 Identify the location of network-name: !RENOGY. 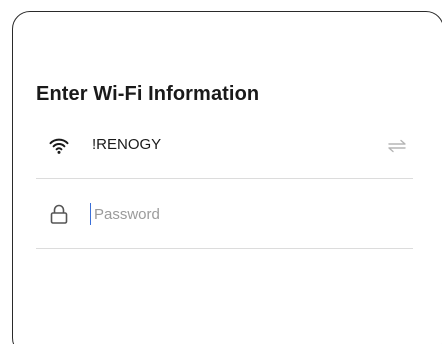
(127, 144).